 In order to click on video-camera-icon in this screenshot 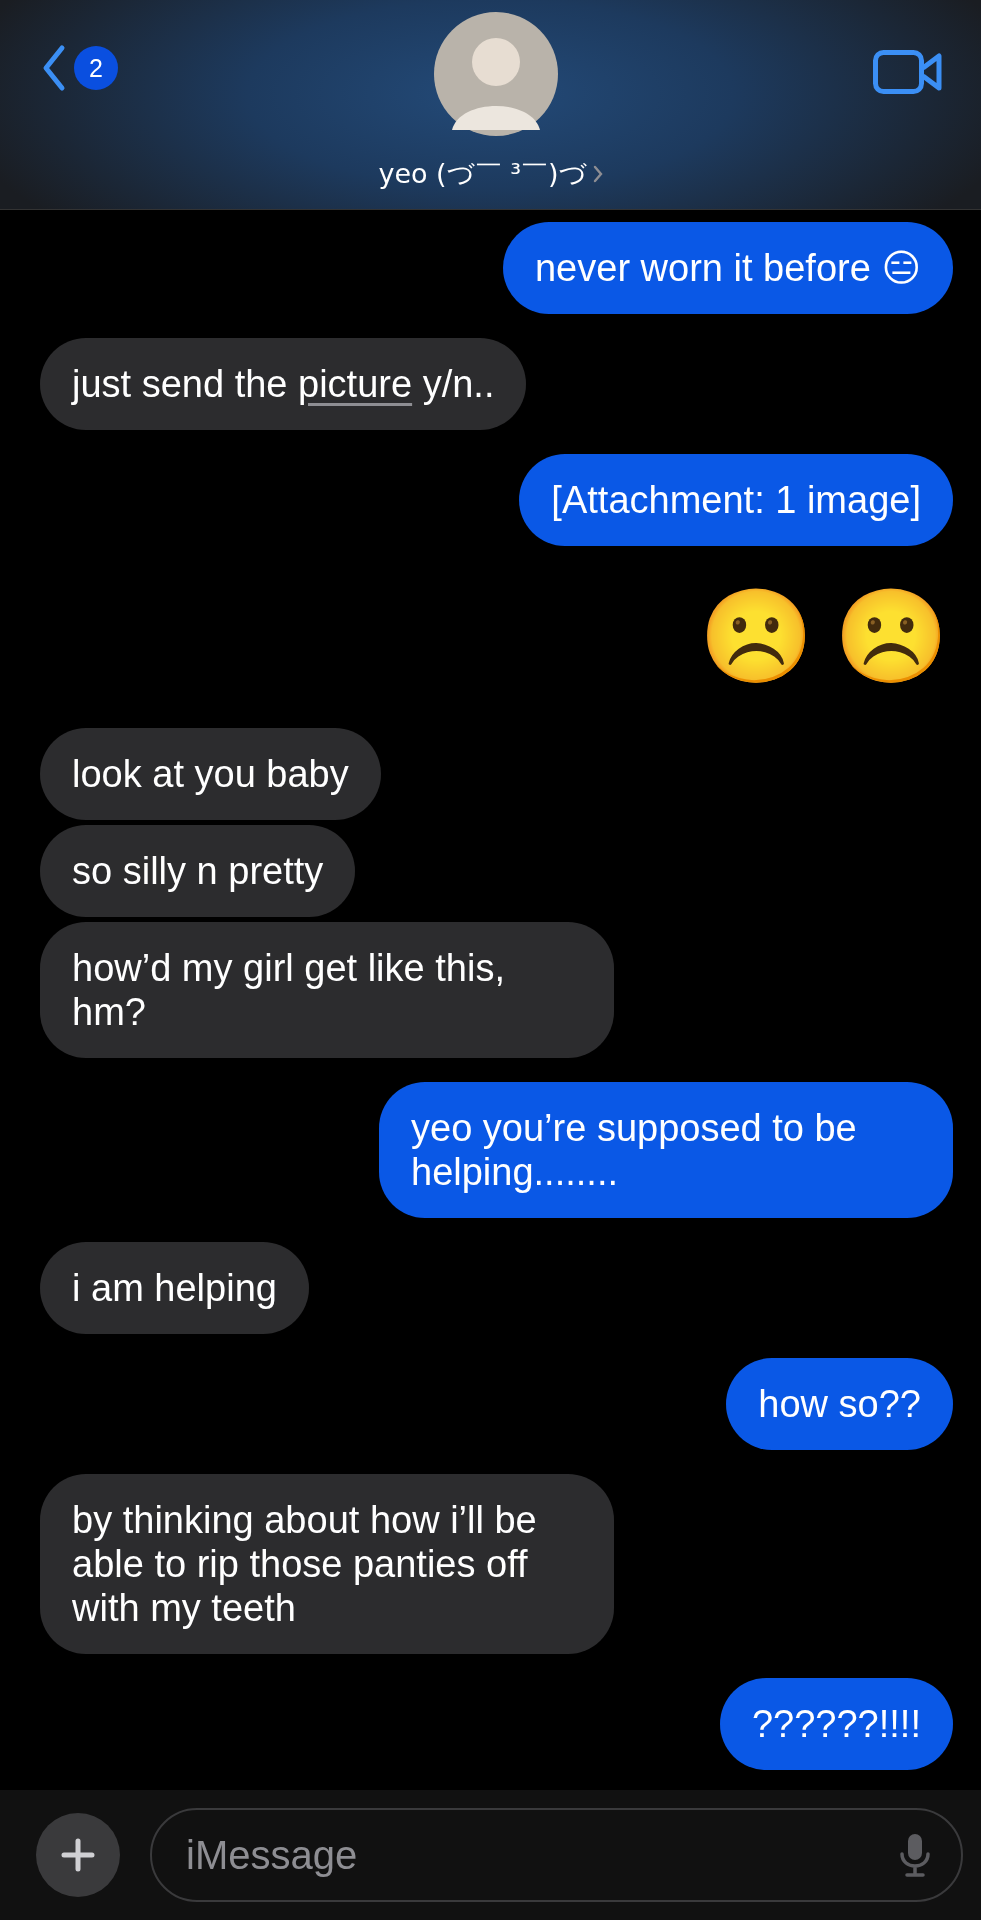, I will do `click(908, 72)`.